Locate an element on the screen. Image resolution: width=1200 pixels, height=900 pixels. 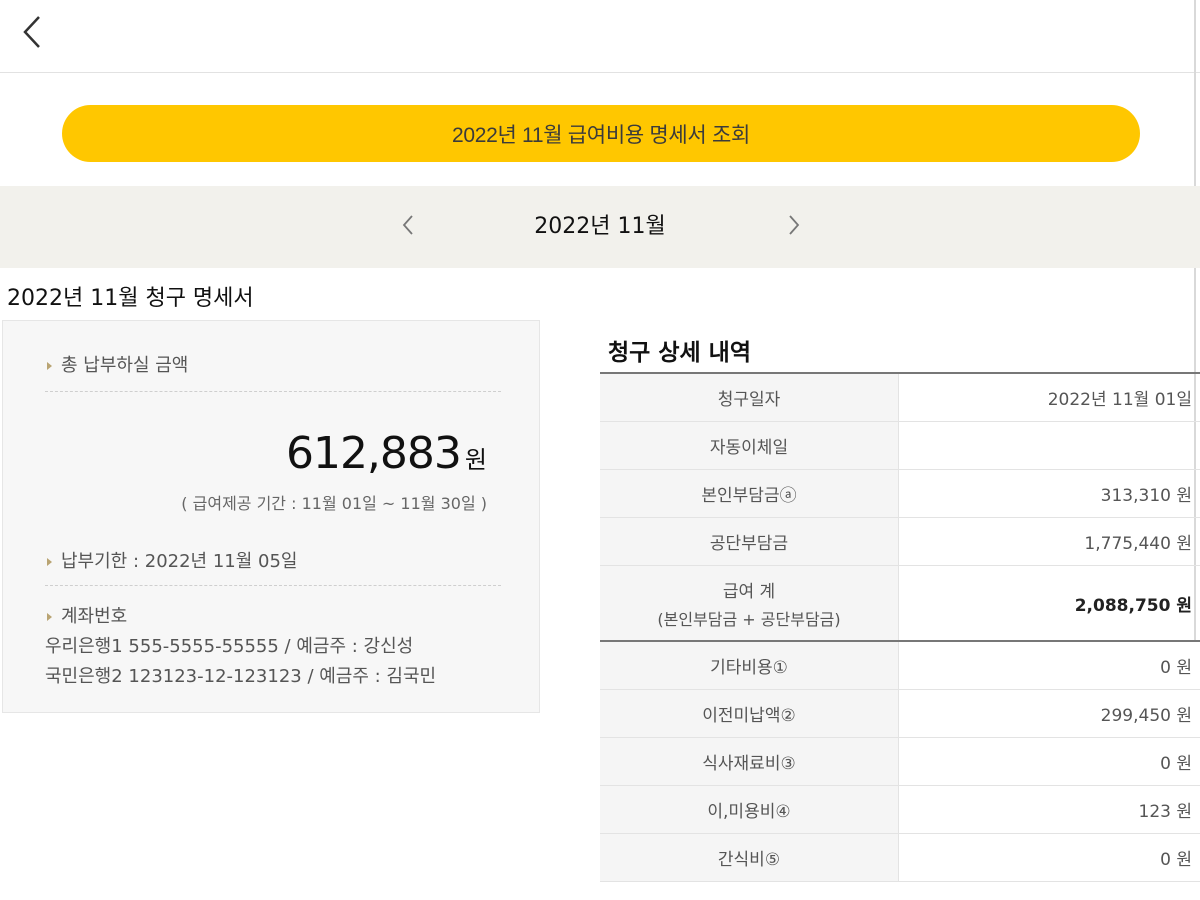
table-row: 본인부담금ⓐ 313,310 원 is located at coordinates (900, 493).